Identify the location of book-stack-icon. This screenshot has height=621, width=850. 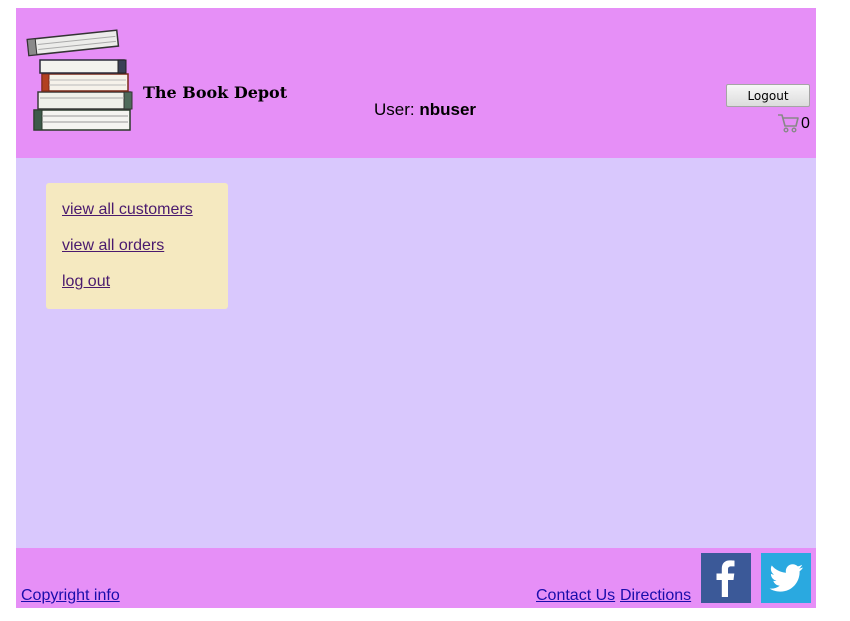
(79, 80).